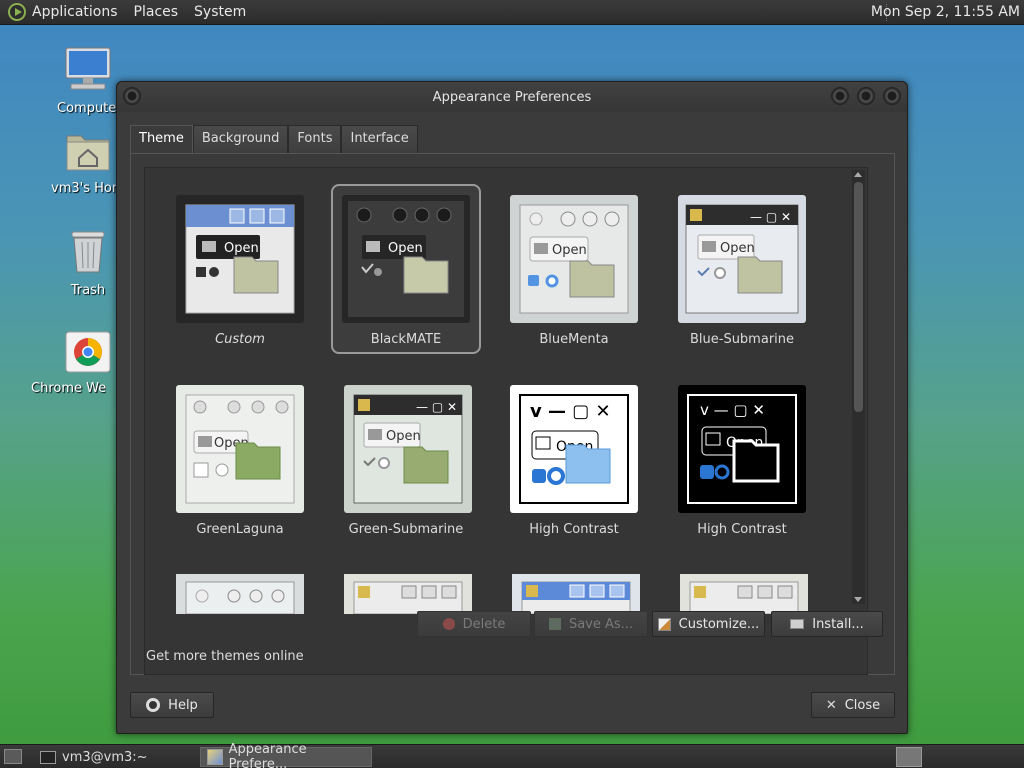 The image size is (1024, 768). I want to click on maximize-button, so click(866, 96).